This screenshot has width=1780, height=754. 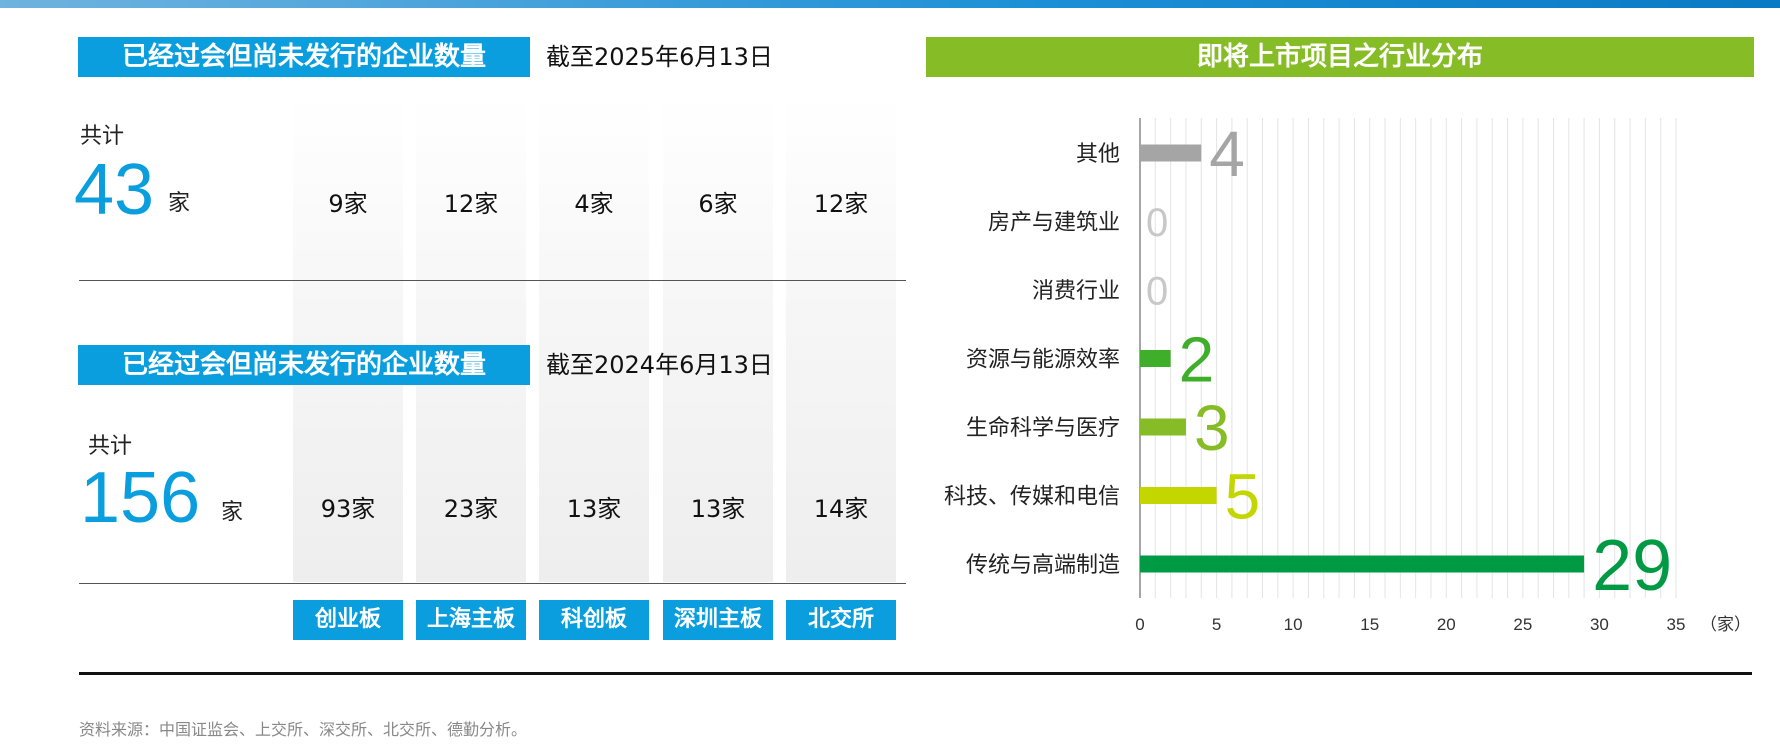 What do you see at coordinates (1293, 624) in the screenshot?
I see `x-tick-label: 10` at bounding box center [1293, 624].